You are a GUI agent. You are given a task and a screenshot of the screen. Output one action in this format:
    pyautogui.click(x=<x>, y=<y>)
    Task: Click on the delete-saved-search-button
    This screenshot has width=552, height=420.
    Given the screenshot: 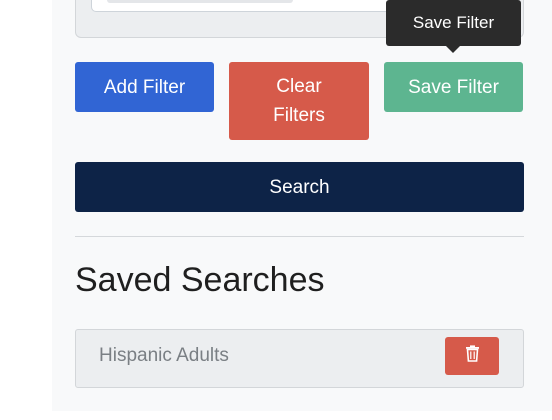 What is the action you would take?
    pyautogui.click(x=472, y=356)
    